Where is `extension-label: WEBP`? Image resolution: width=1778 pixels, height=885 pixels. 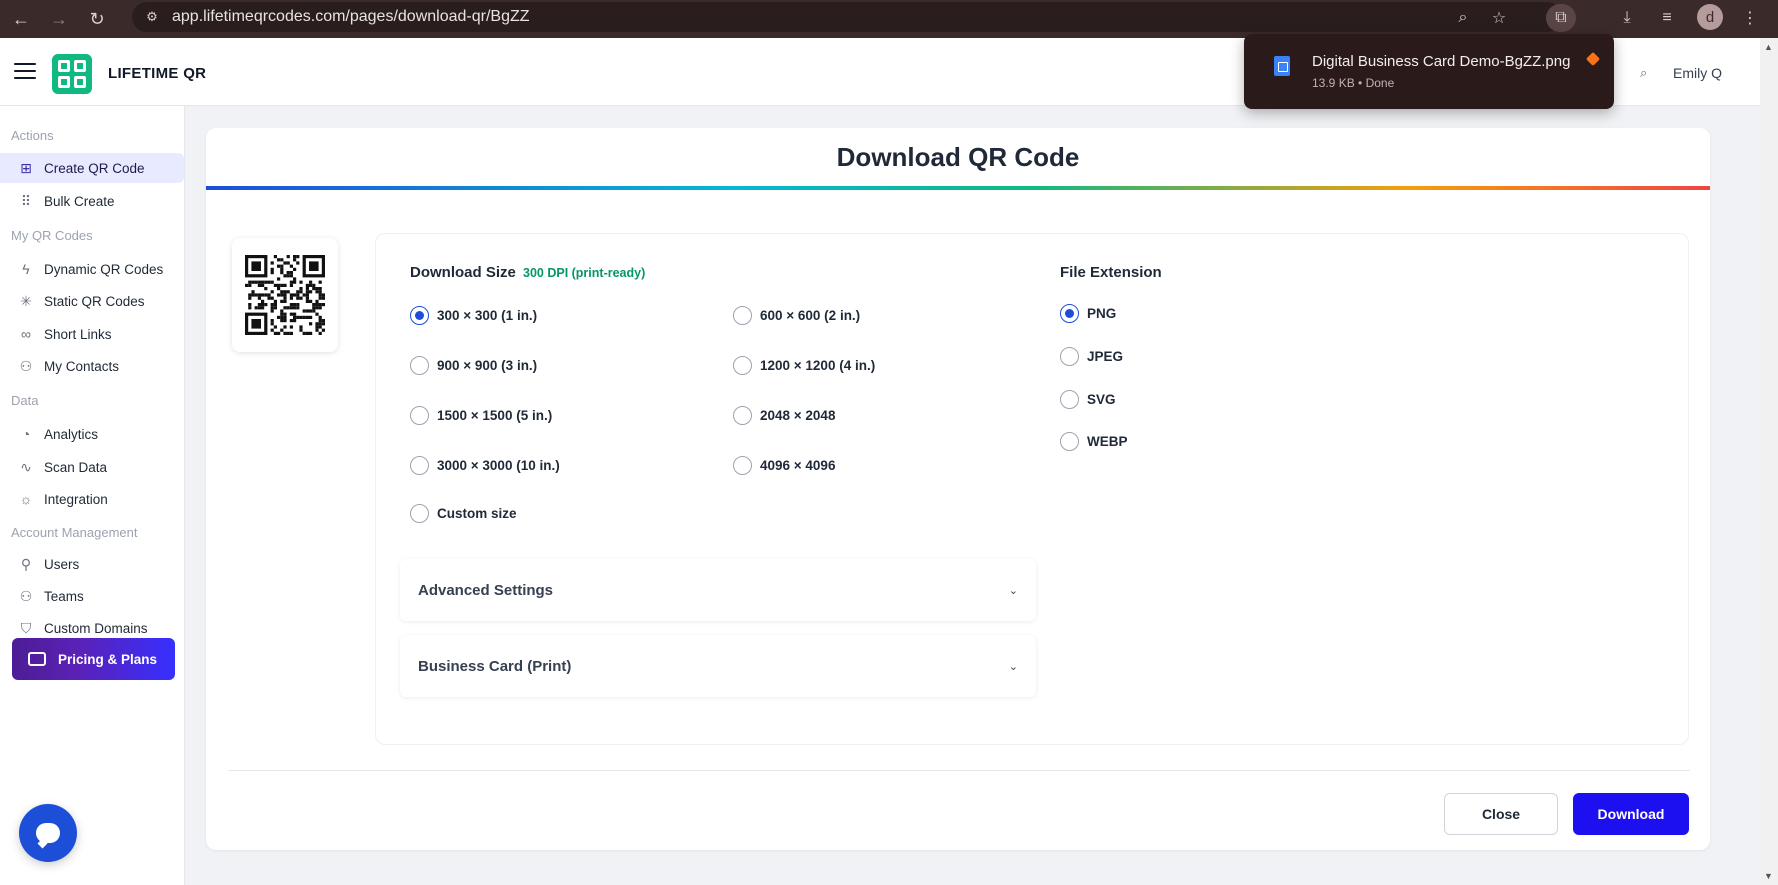 extension-label: WEBP is located at coordinates (1107, 441).